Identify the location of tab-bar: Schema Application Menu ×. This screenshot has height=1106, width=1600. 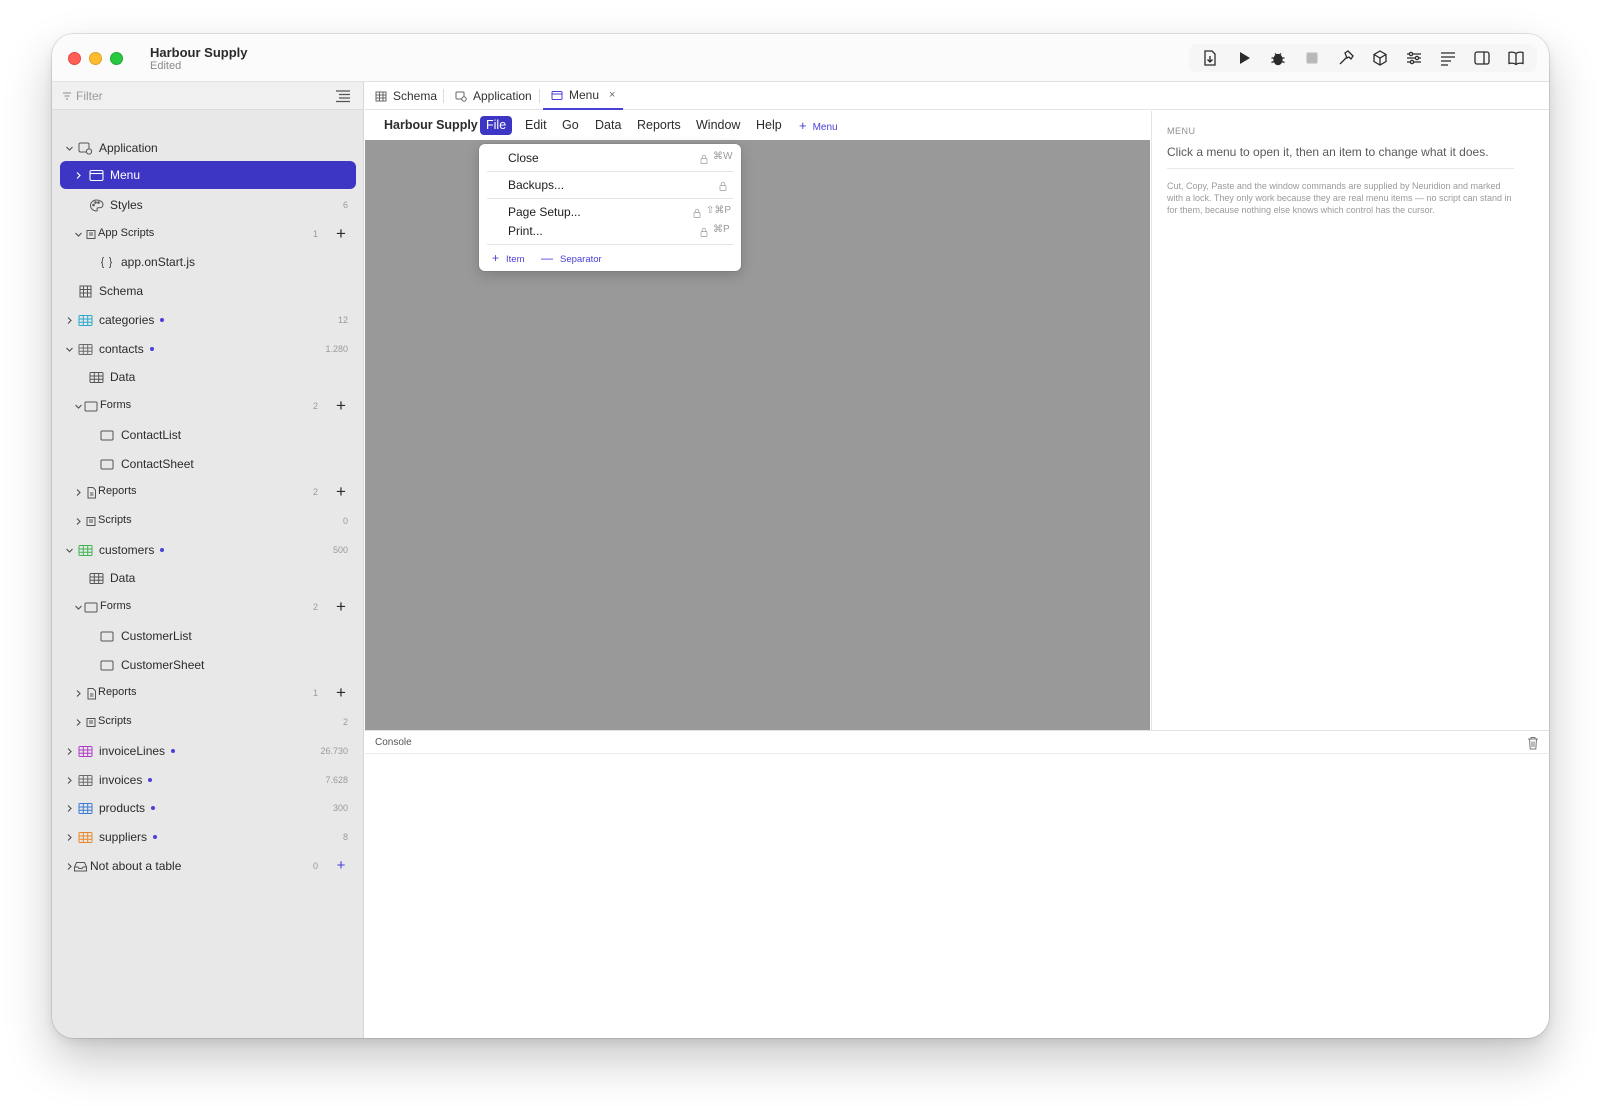
(957, 96).